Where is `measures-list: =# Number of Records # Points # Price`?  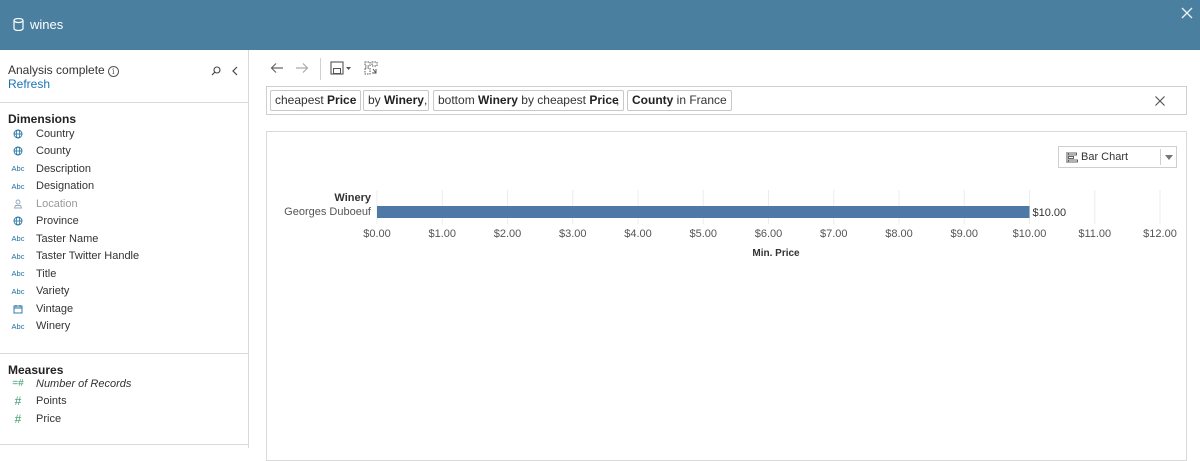
measures-list: =# Number of Records # Points # Price is located at coordinates (124, 401).